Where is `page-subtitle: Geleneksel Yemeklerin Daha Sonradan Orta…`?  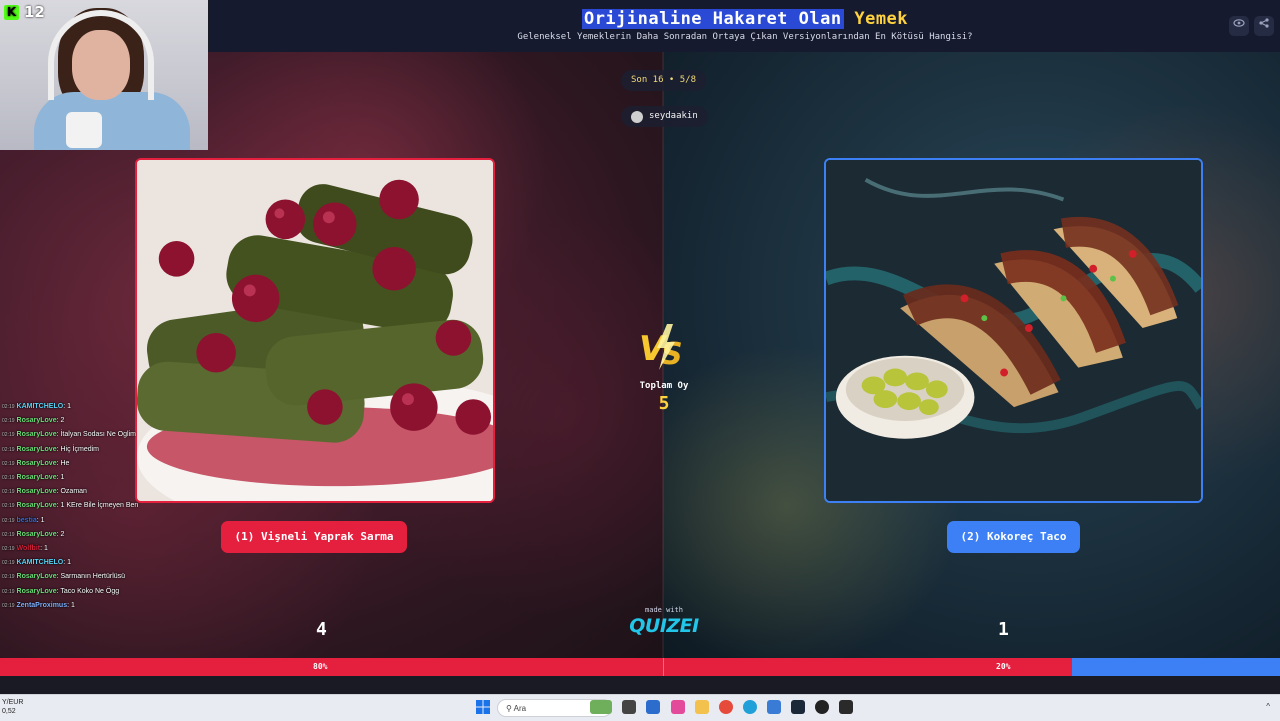
page-subtitle: Geleneksel Yemeklerin Daha Sonradan Orta… is located at coordinates (745, 37).